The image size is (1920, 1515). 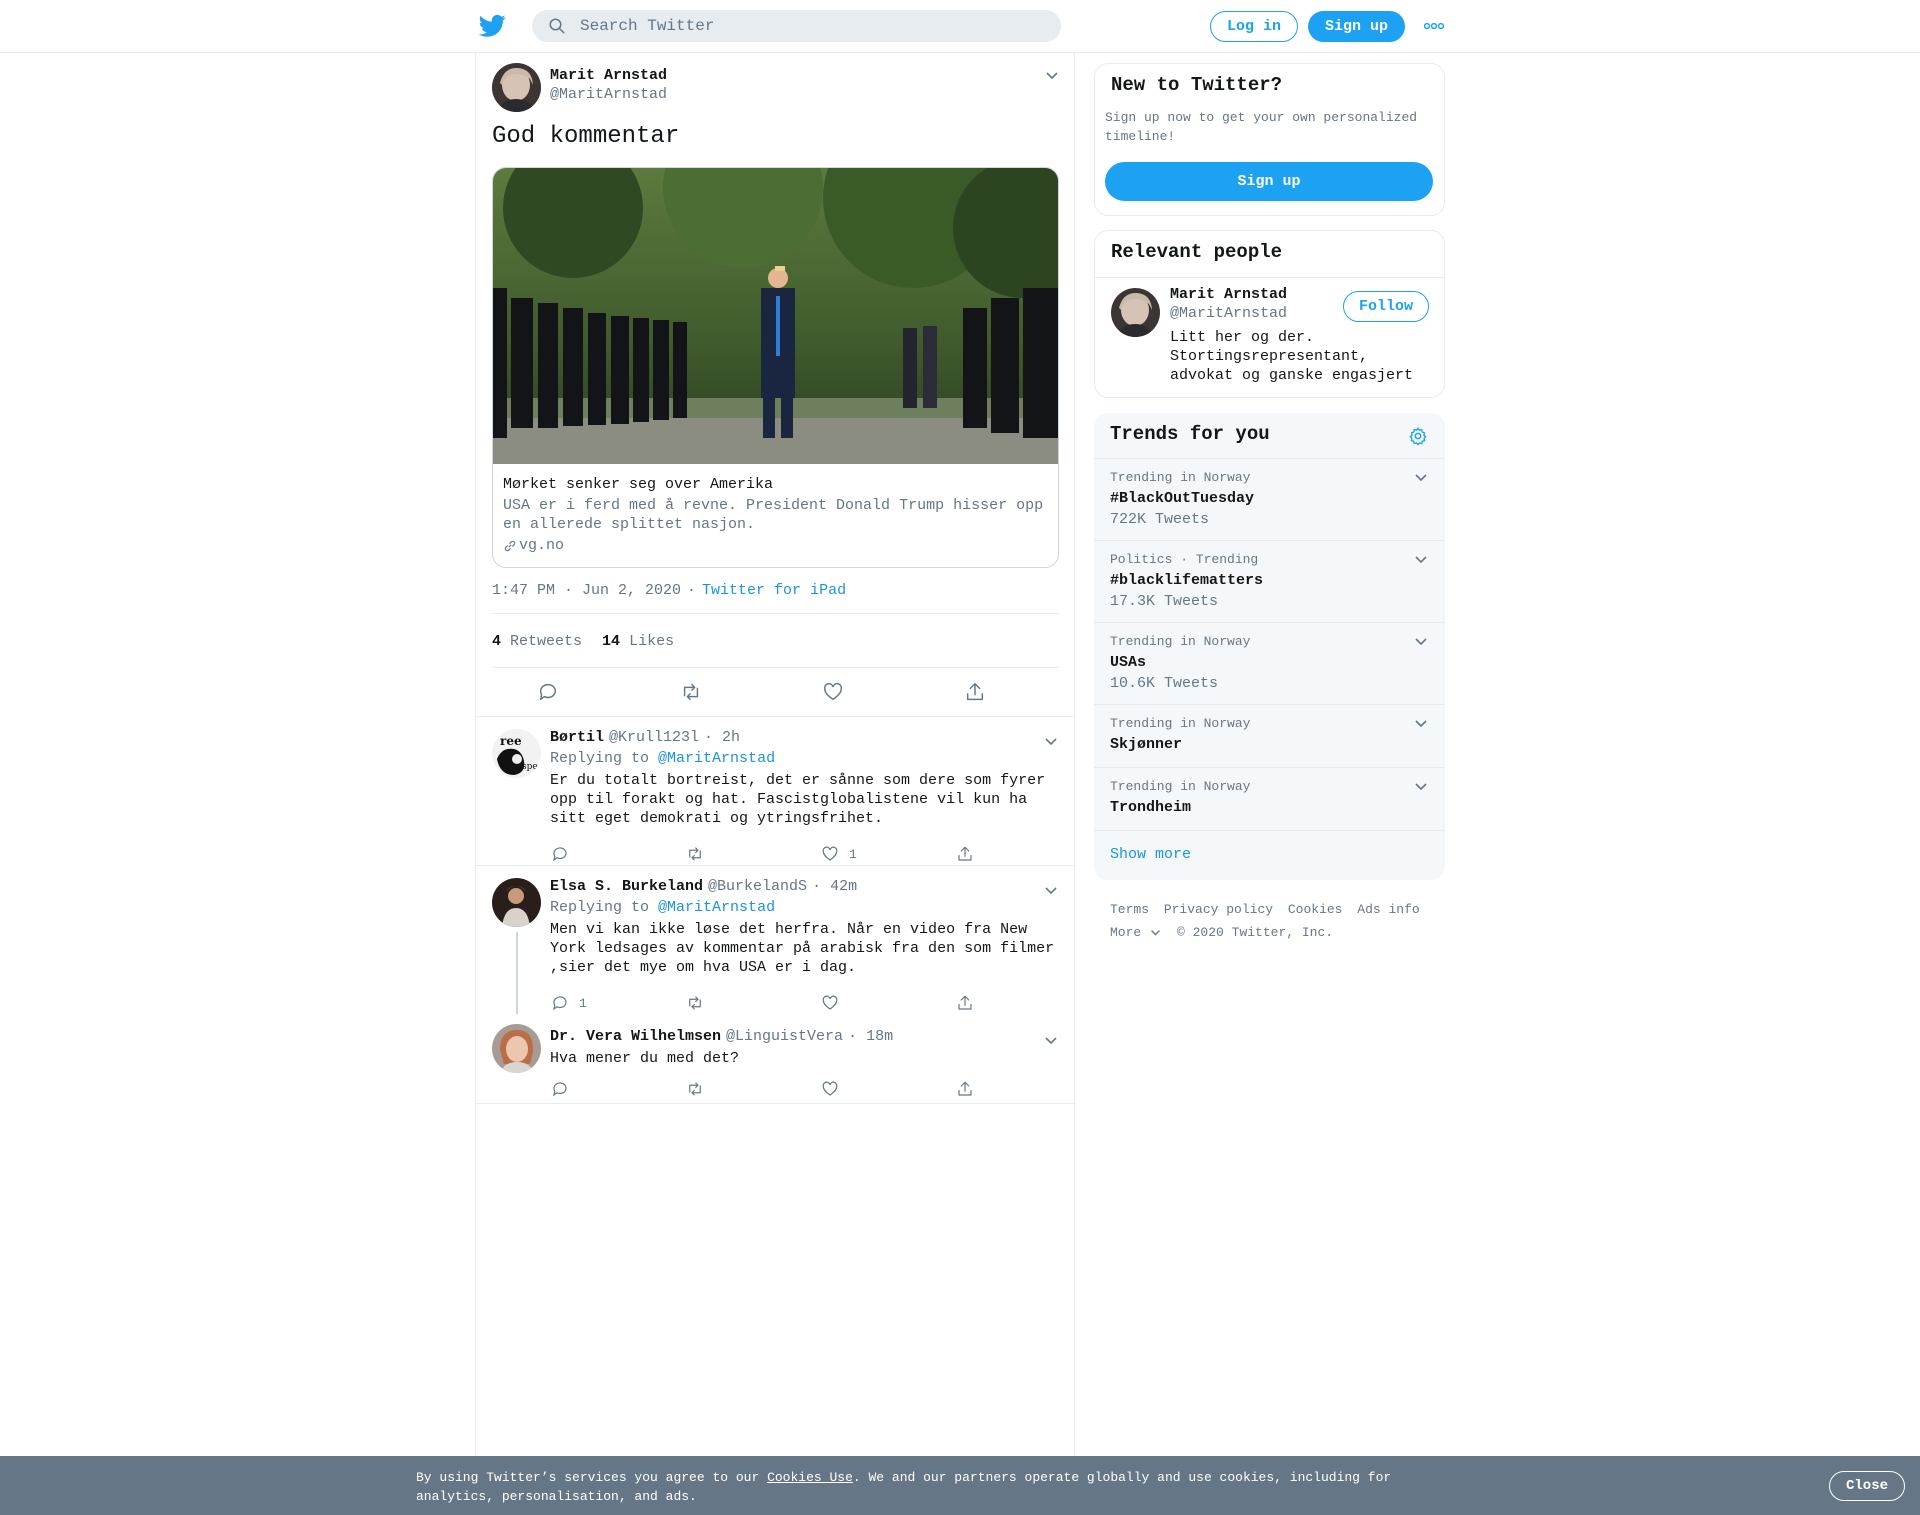 I want to click on login-button: Log in, so click(x=1254, y=26).